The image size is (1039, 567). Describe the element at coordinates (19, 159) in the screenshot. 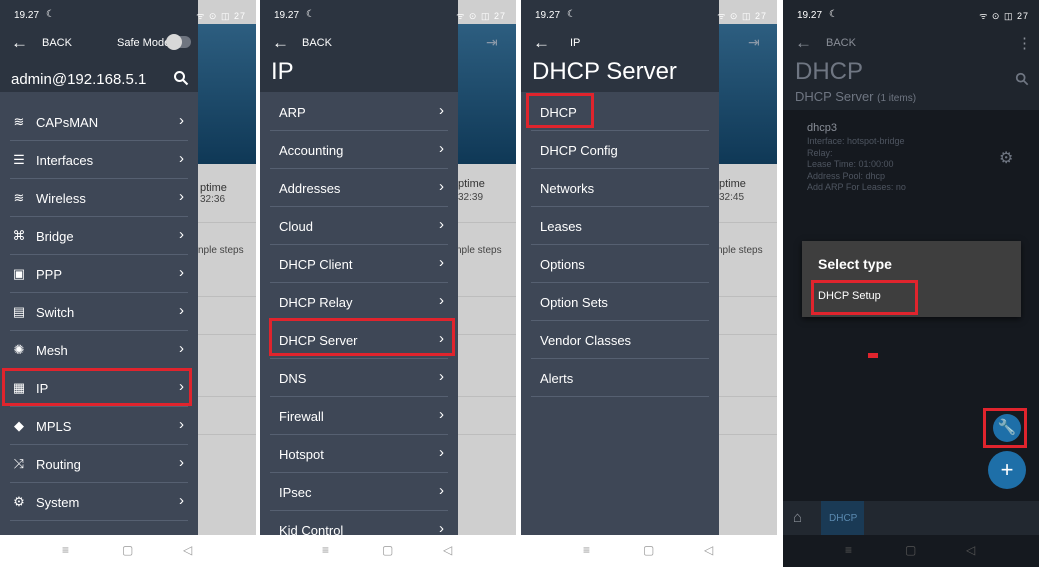

I see `interfaces-icon: ☰` at that location.